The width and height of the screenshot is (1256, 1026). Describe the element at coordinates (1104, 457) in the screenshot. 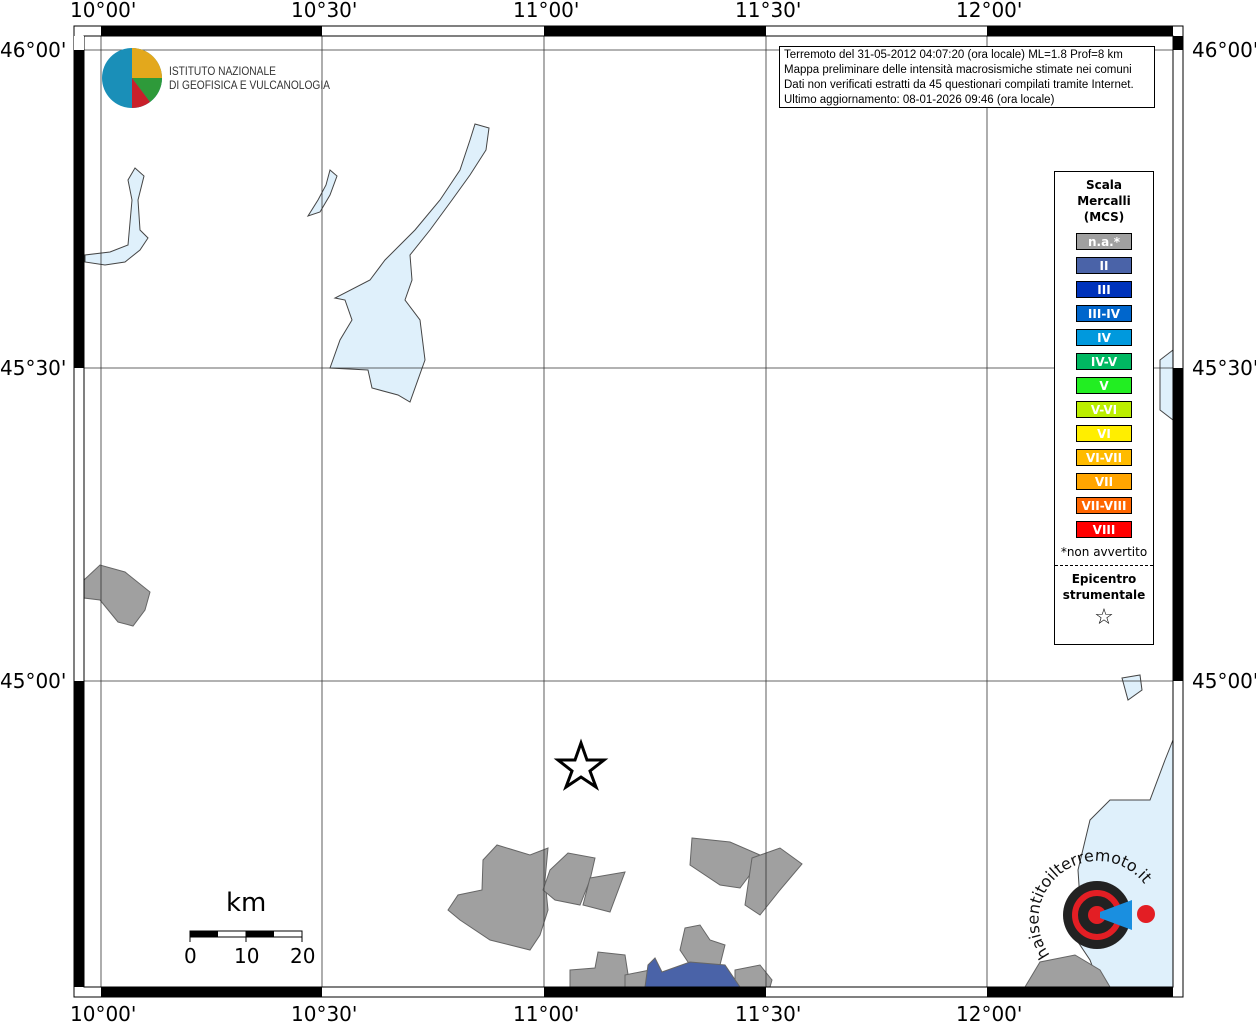

I see `legend-swatch-vi-vii: VI-VII` at that location.